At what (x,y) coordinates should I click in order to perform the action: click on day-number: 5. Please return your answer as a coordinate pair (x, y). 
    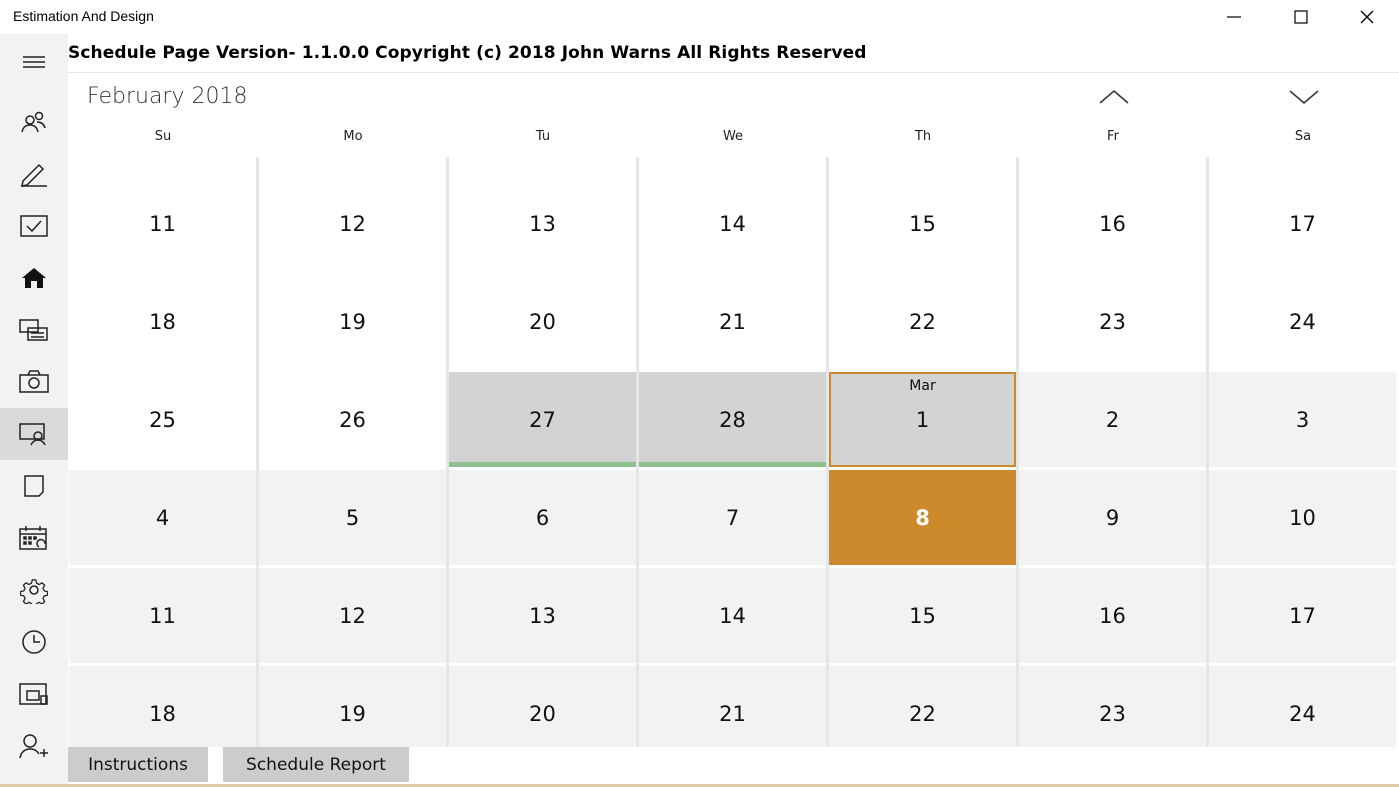
    Looking at the image, I should click on (352, 517).